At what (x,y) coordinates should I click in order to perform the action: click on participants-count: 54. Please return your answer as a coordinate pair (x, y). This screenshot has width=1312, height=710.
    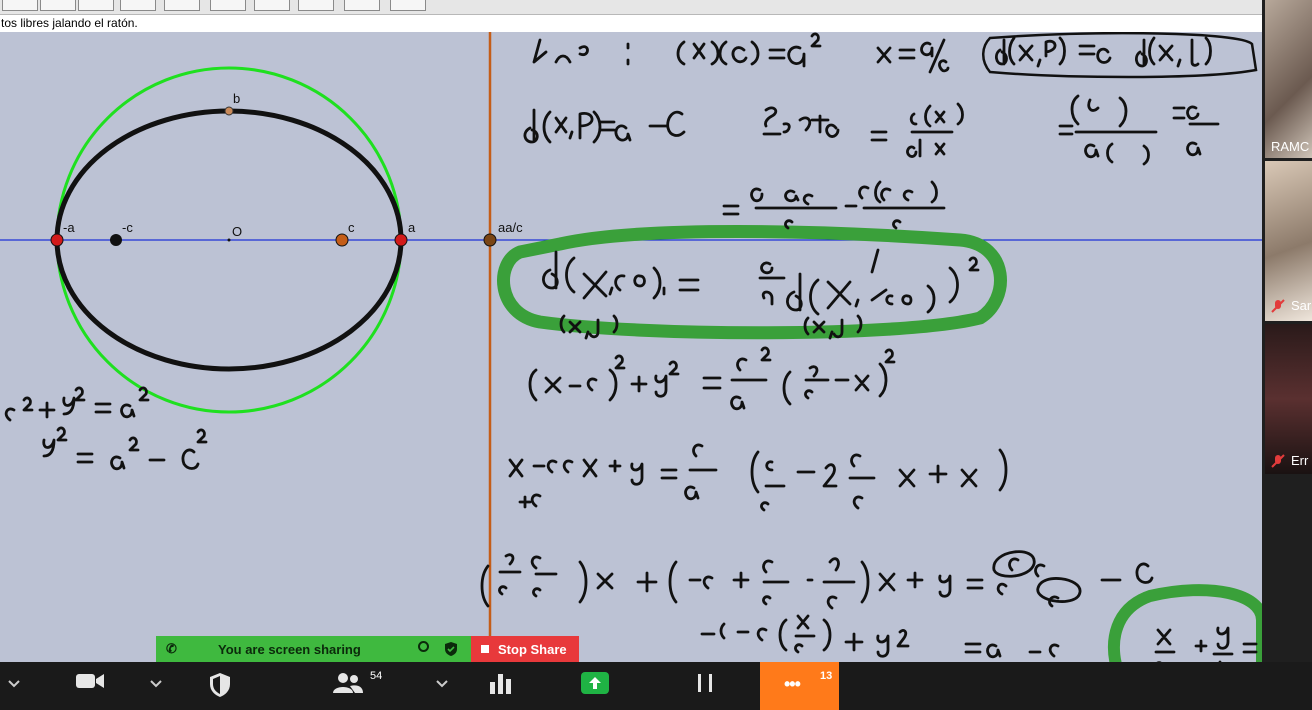
    Looking at the image, I should click on (376, 676).